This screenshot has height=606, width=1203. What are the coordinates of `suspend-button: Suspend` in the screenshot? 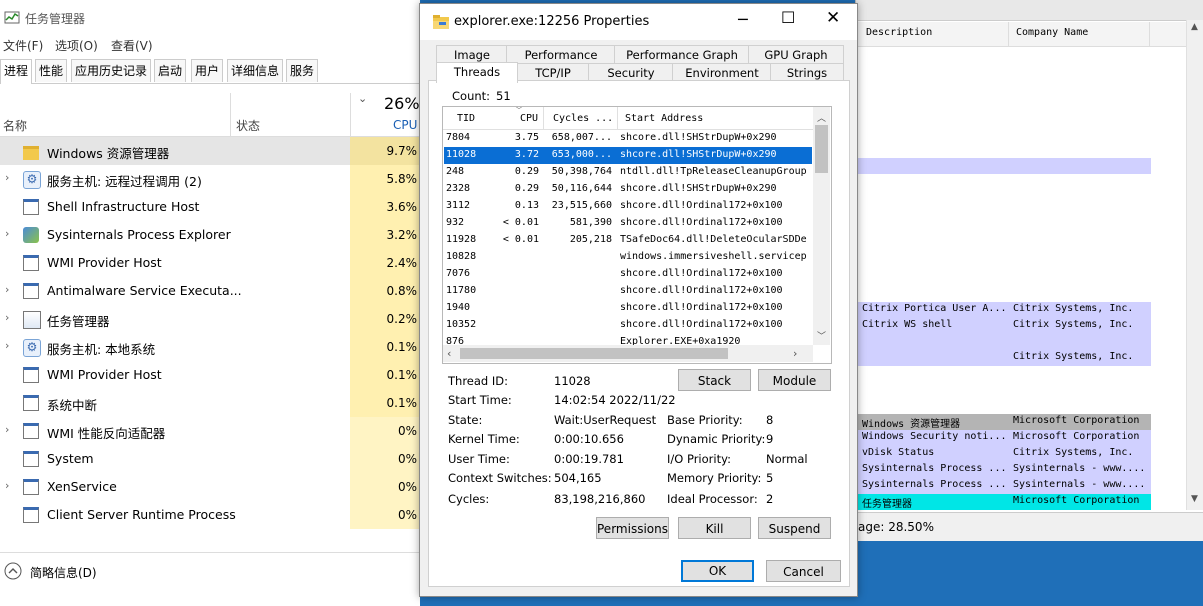 It's located at (794, 528).